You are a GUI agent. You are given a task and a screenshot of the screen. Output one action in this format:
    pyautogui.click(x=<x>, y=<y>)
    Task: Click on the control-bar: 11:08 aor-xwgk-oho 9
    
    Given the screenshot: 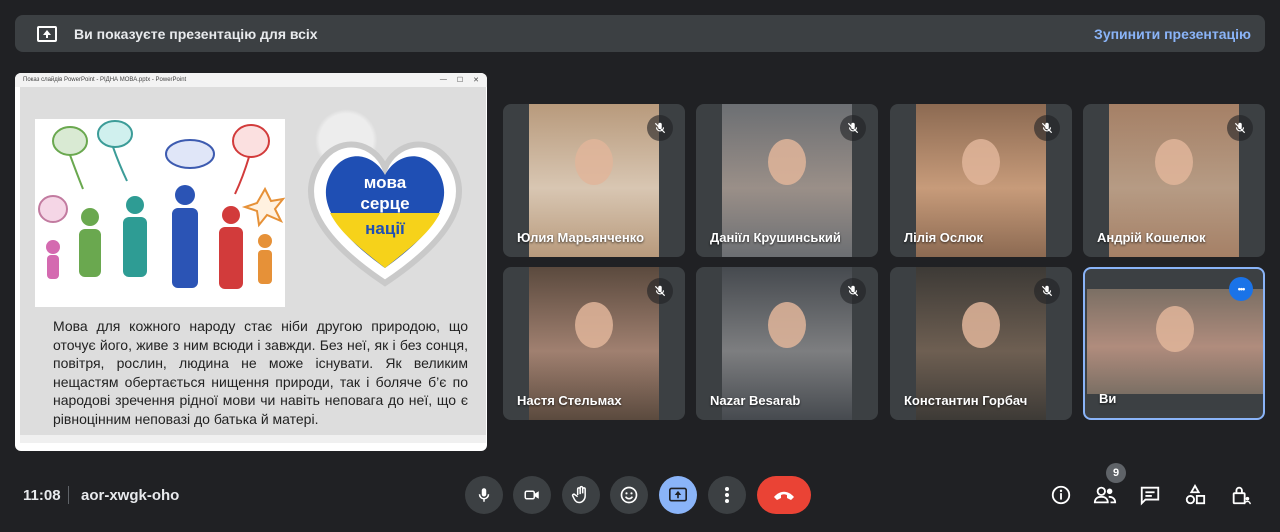 What is the action you would take?
    pyautogui.click(x=640, y=496)
    